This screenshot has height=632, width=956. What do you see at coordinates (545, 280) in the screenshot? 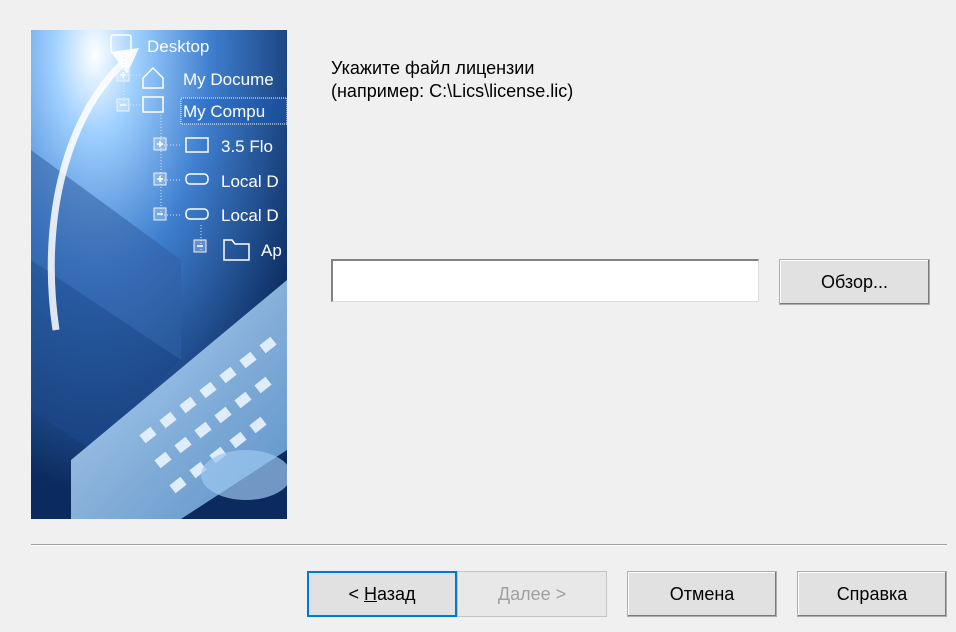
I see `license-file-input` at bounding box center [545, 280].